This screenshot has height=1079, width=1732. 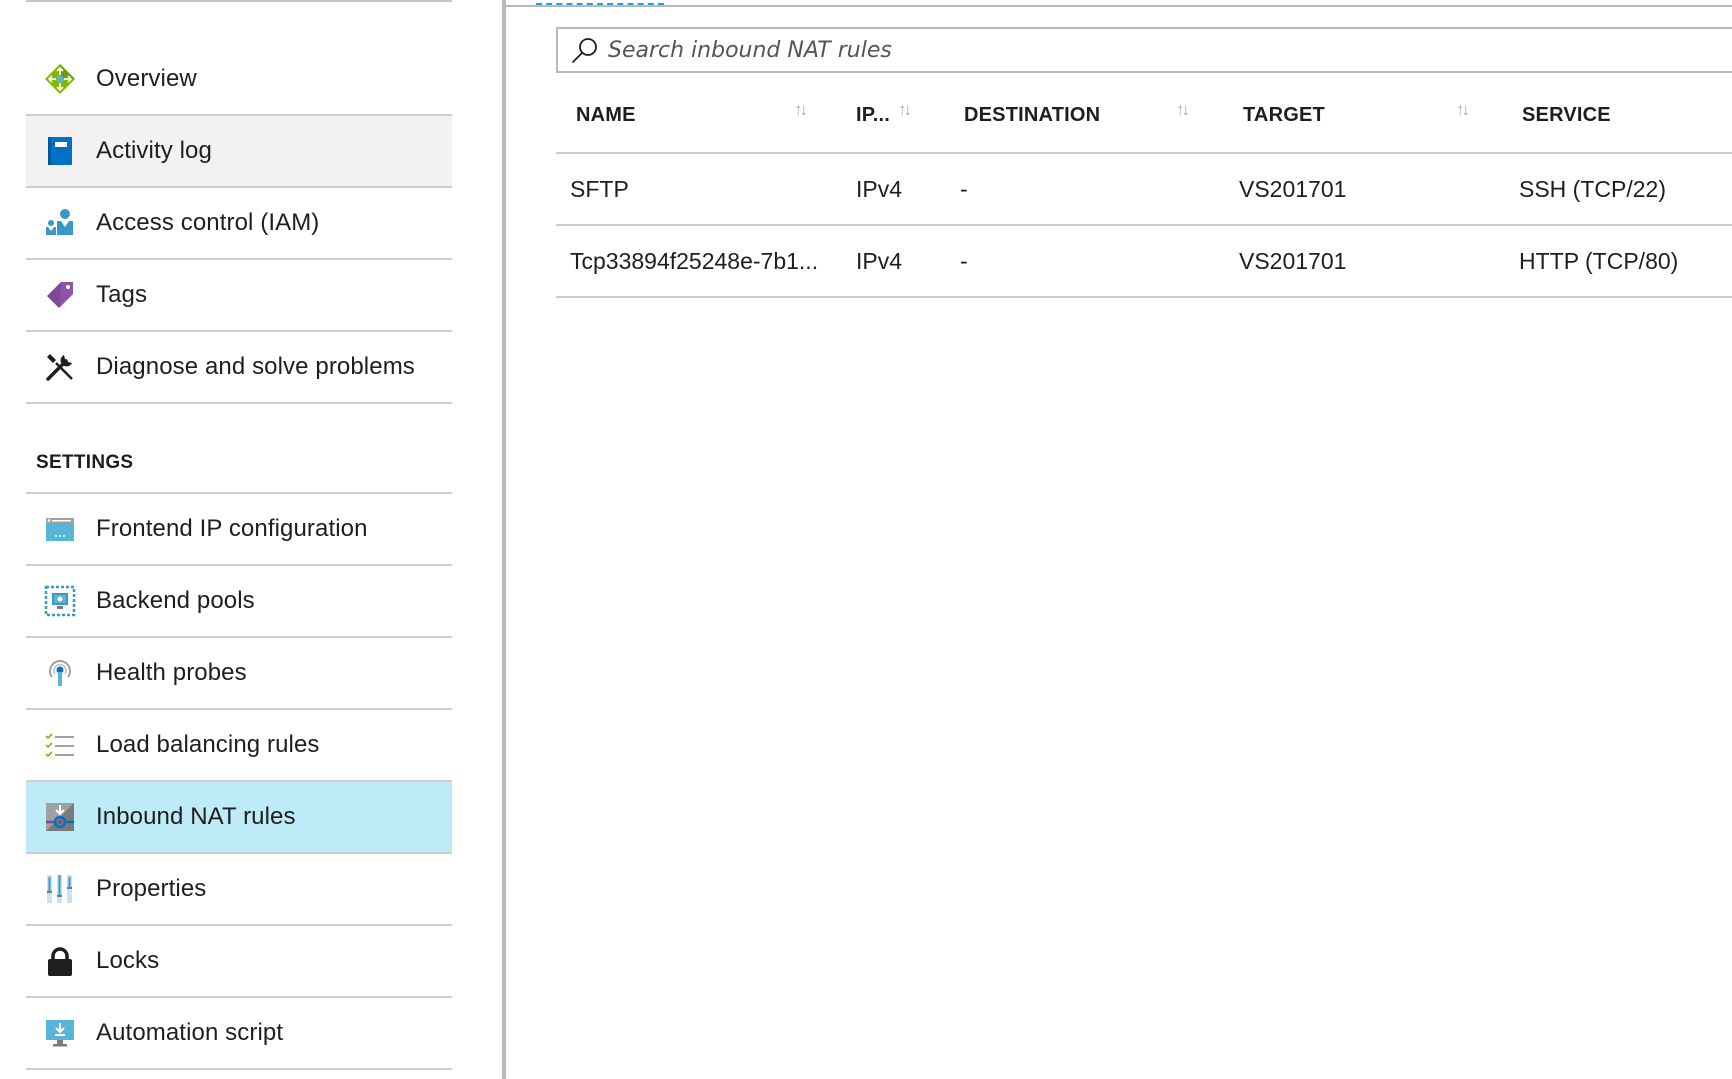 I want to click on menu-item-label: Load balancing rules, so click(x=208, y=744).